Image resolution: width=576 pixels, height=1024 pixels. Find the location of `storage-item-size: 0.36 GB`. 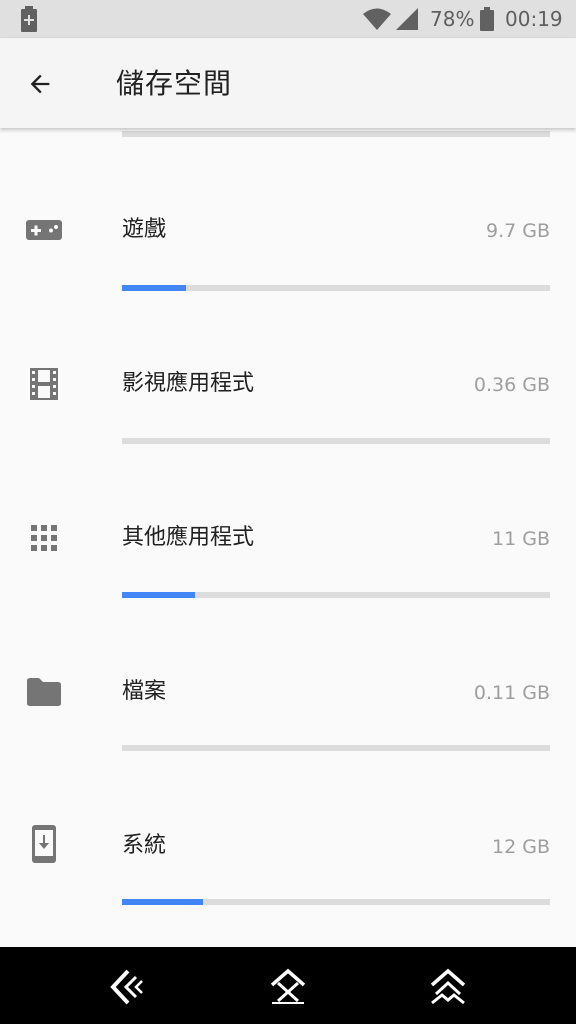

storage-item-size: 0.36 GB is located at coordinates (511, 385).